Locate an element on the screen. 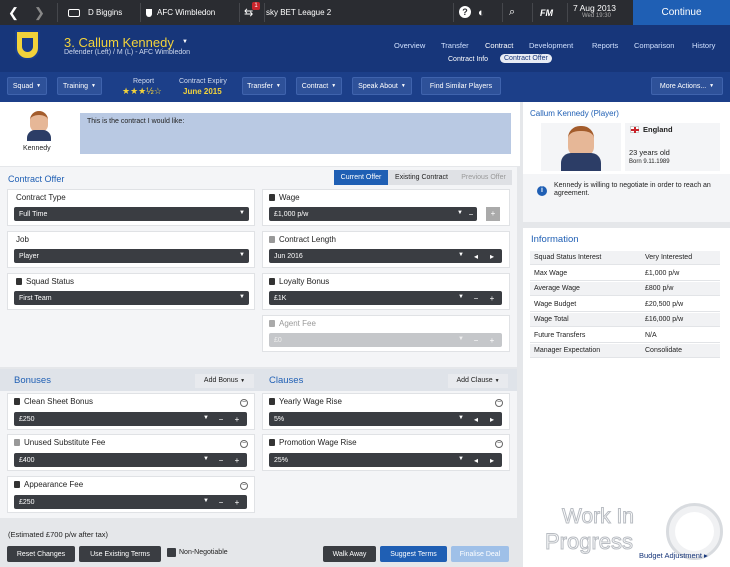  side-heading: Callum Kennedy (Player) is located at coordinates (574, 113).